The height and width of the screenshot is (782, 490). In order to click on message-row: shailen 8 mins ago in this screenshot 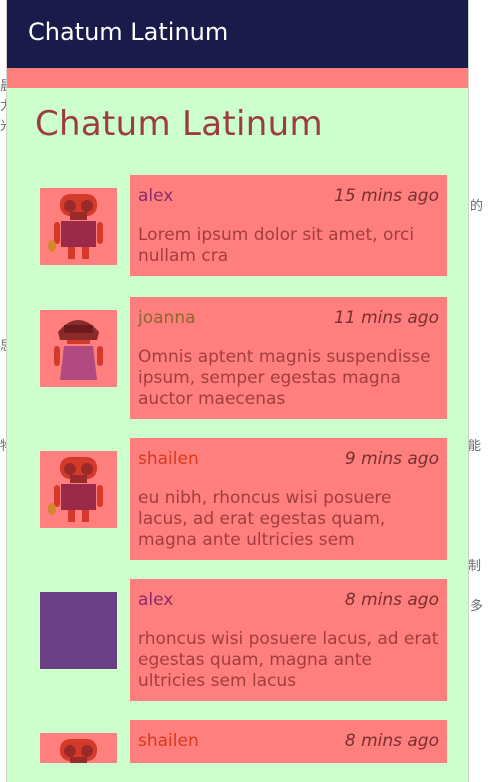, I will do `click(237, 751)`.